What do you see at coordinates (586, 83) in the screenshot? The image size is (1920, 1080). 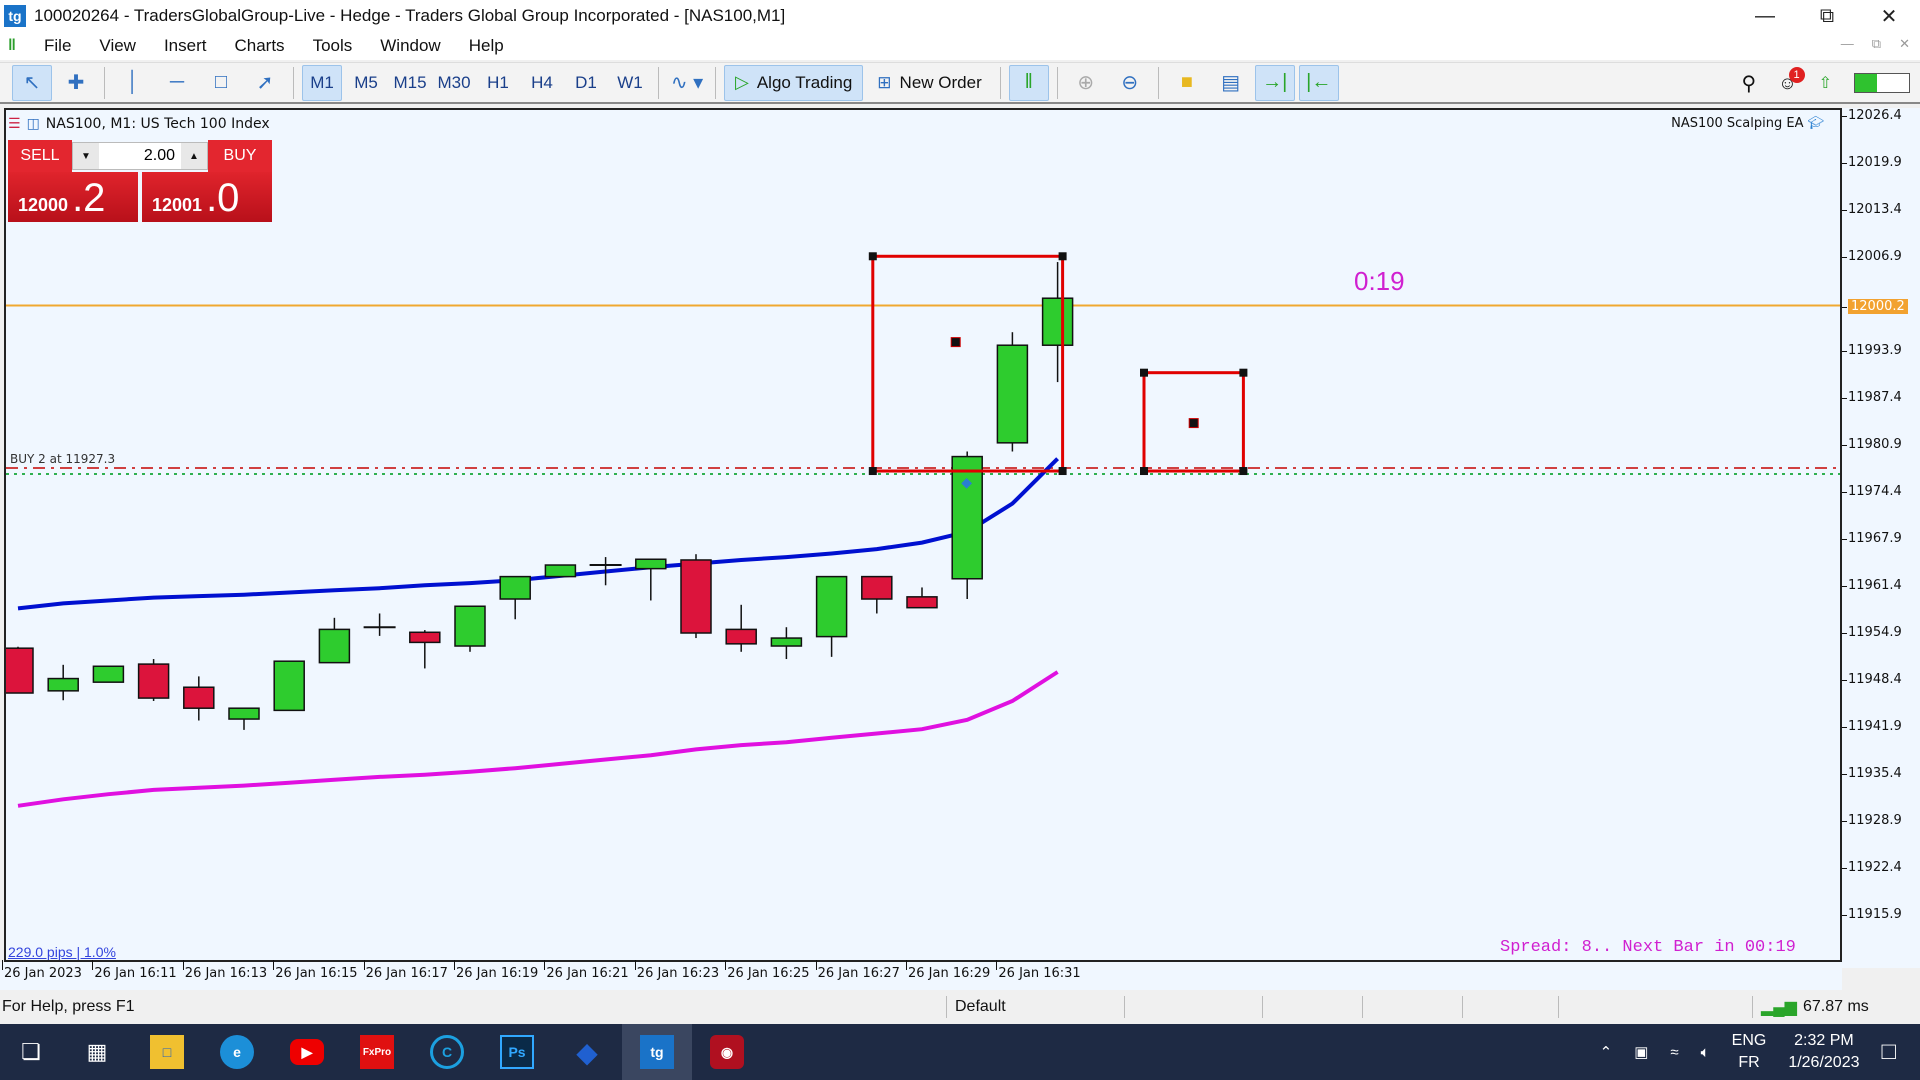 I see `tf-d1: D1` at bounding box center [586, 83].